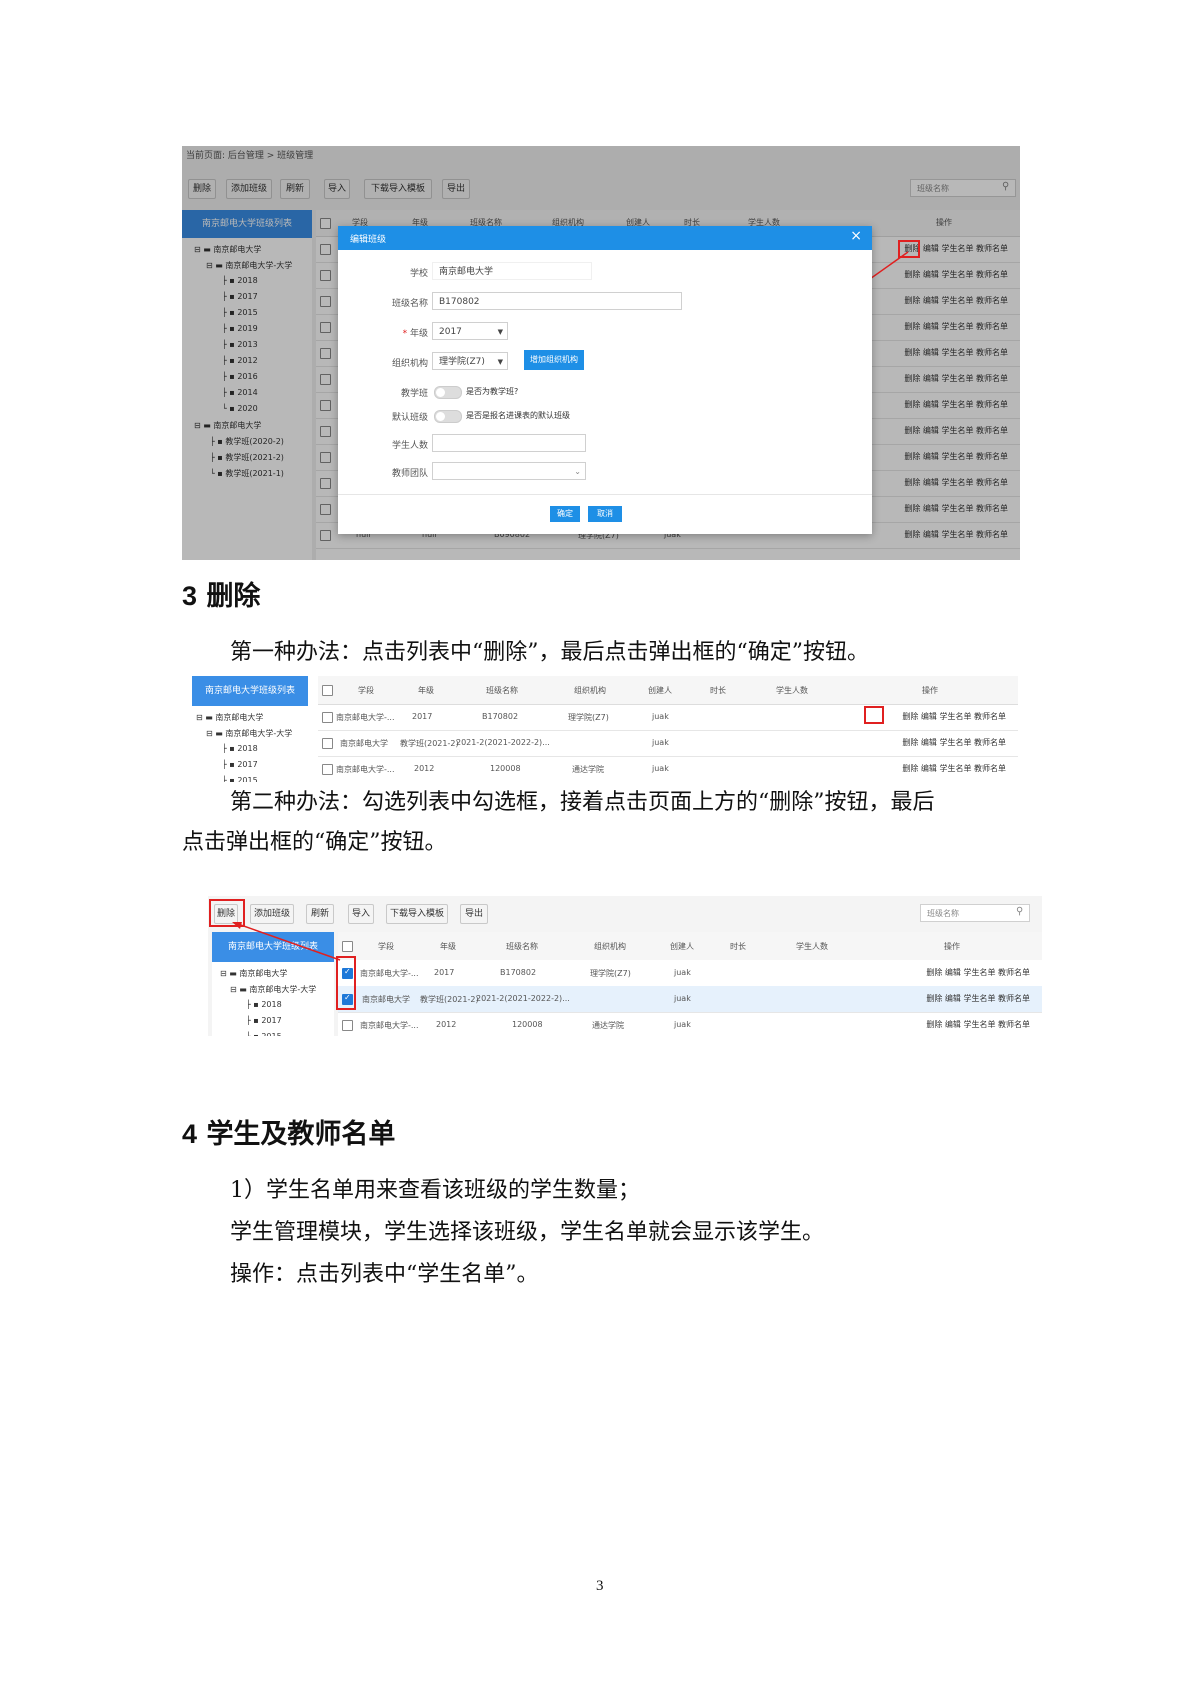 The height and width of the screenshot is (1697, 1200). I want to click on default-class-toggle, so click(448, 416).